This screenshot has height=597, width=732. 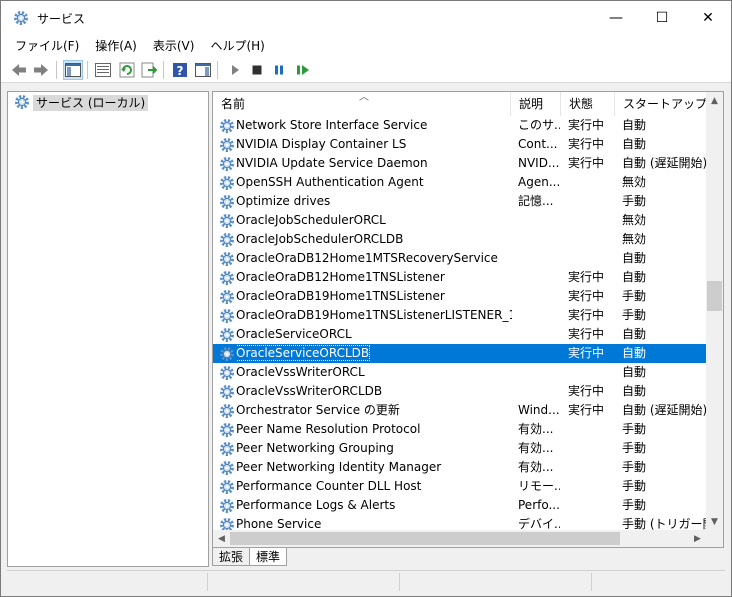 I want to click on table-row: OracleVssWriterORCLDB 実行中 自動, so click(x=459, y=391).